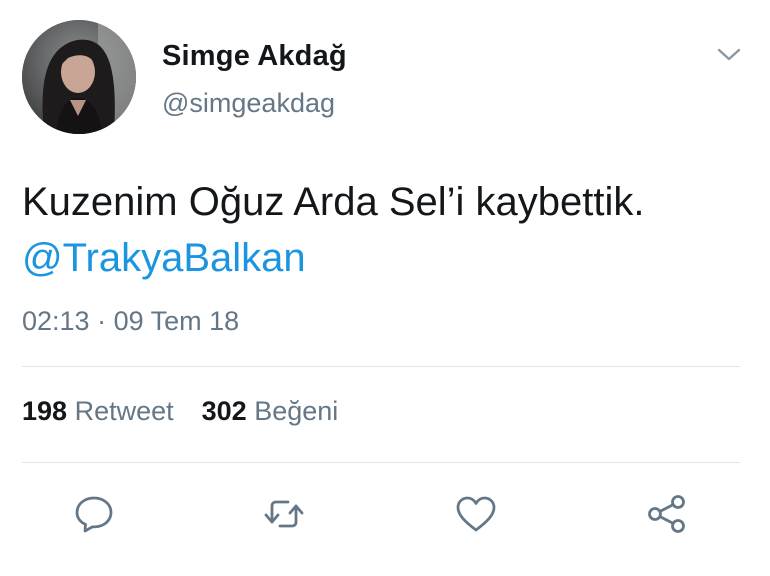  Describe the element at coordinates (164, 258) in the screenshot. I see `mention-link: @TrakyaBalkan` at that location.